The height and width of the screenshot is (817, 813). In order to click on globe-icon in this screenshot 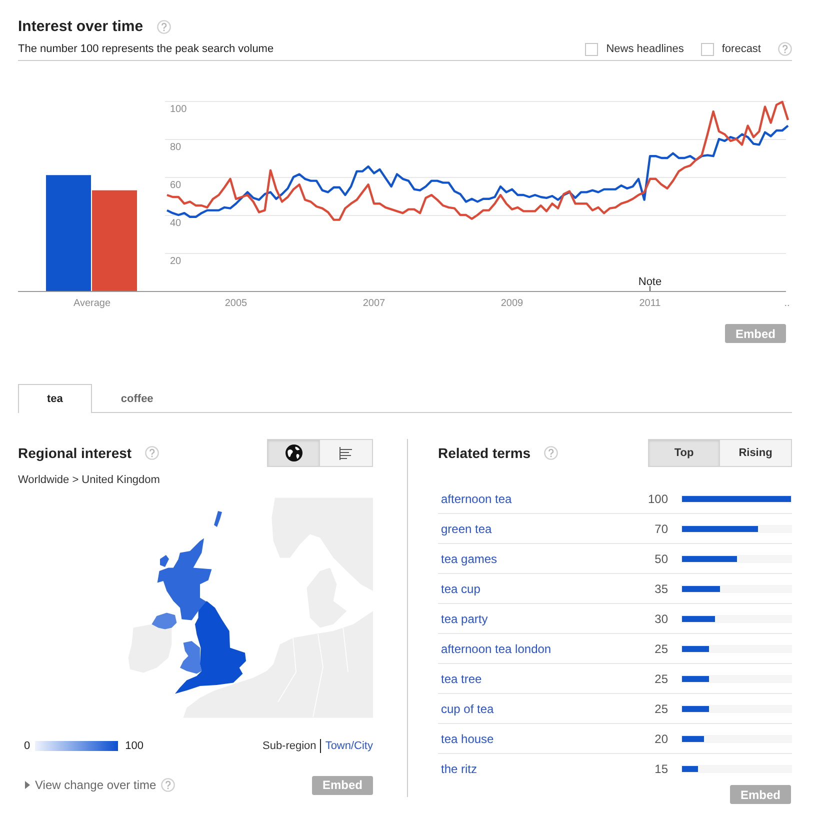, I will do `click(293, 453)`.